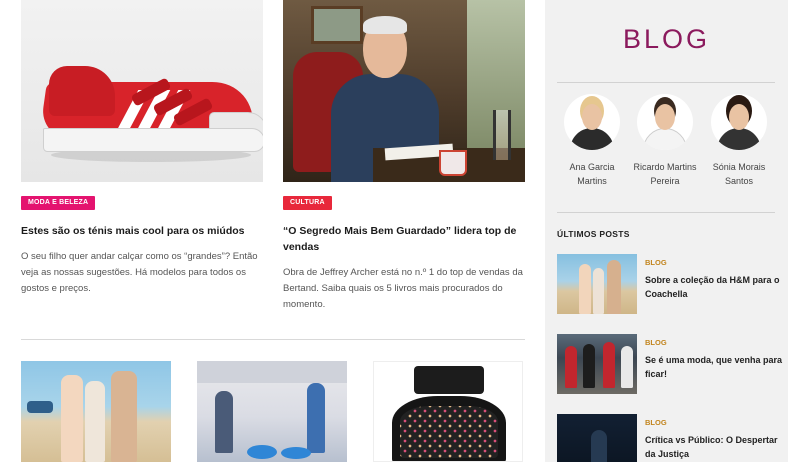 The image size is (800, 462). I want to click on sneaker-sole, so click(153, 140).